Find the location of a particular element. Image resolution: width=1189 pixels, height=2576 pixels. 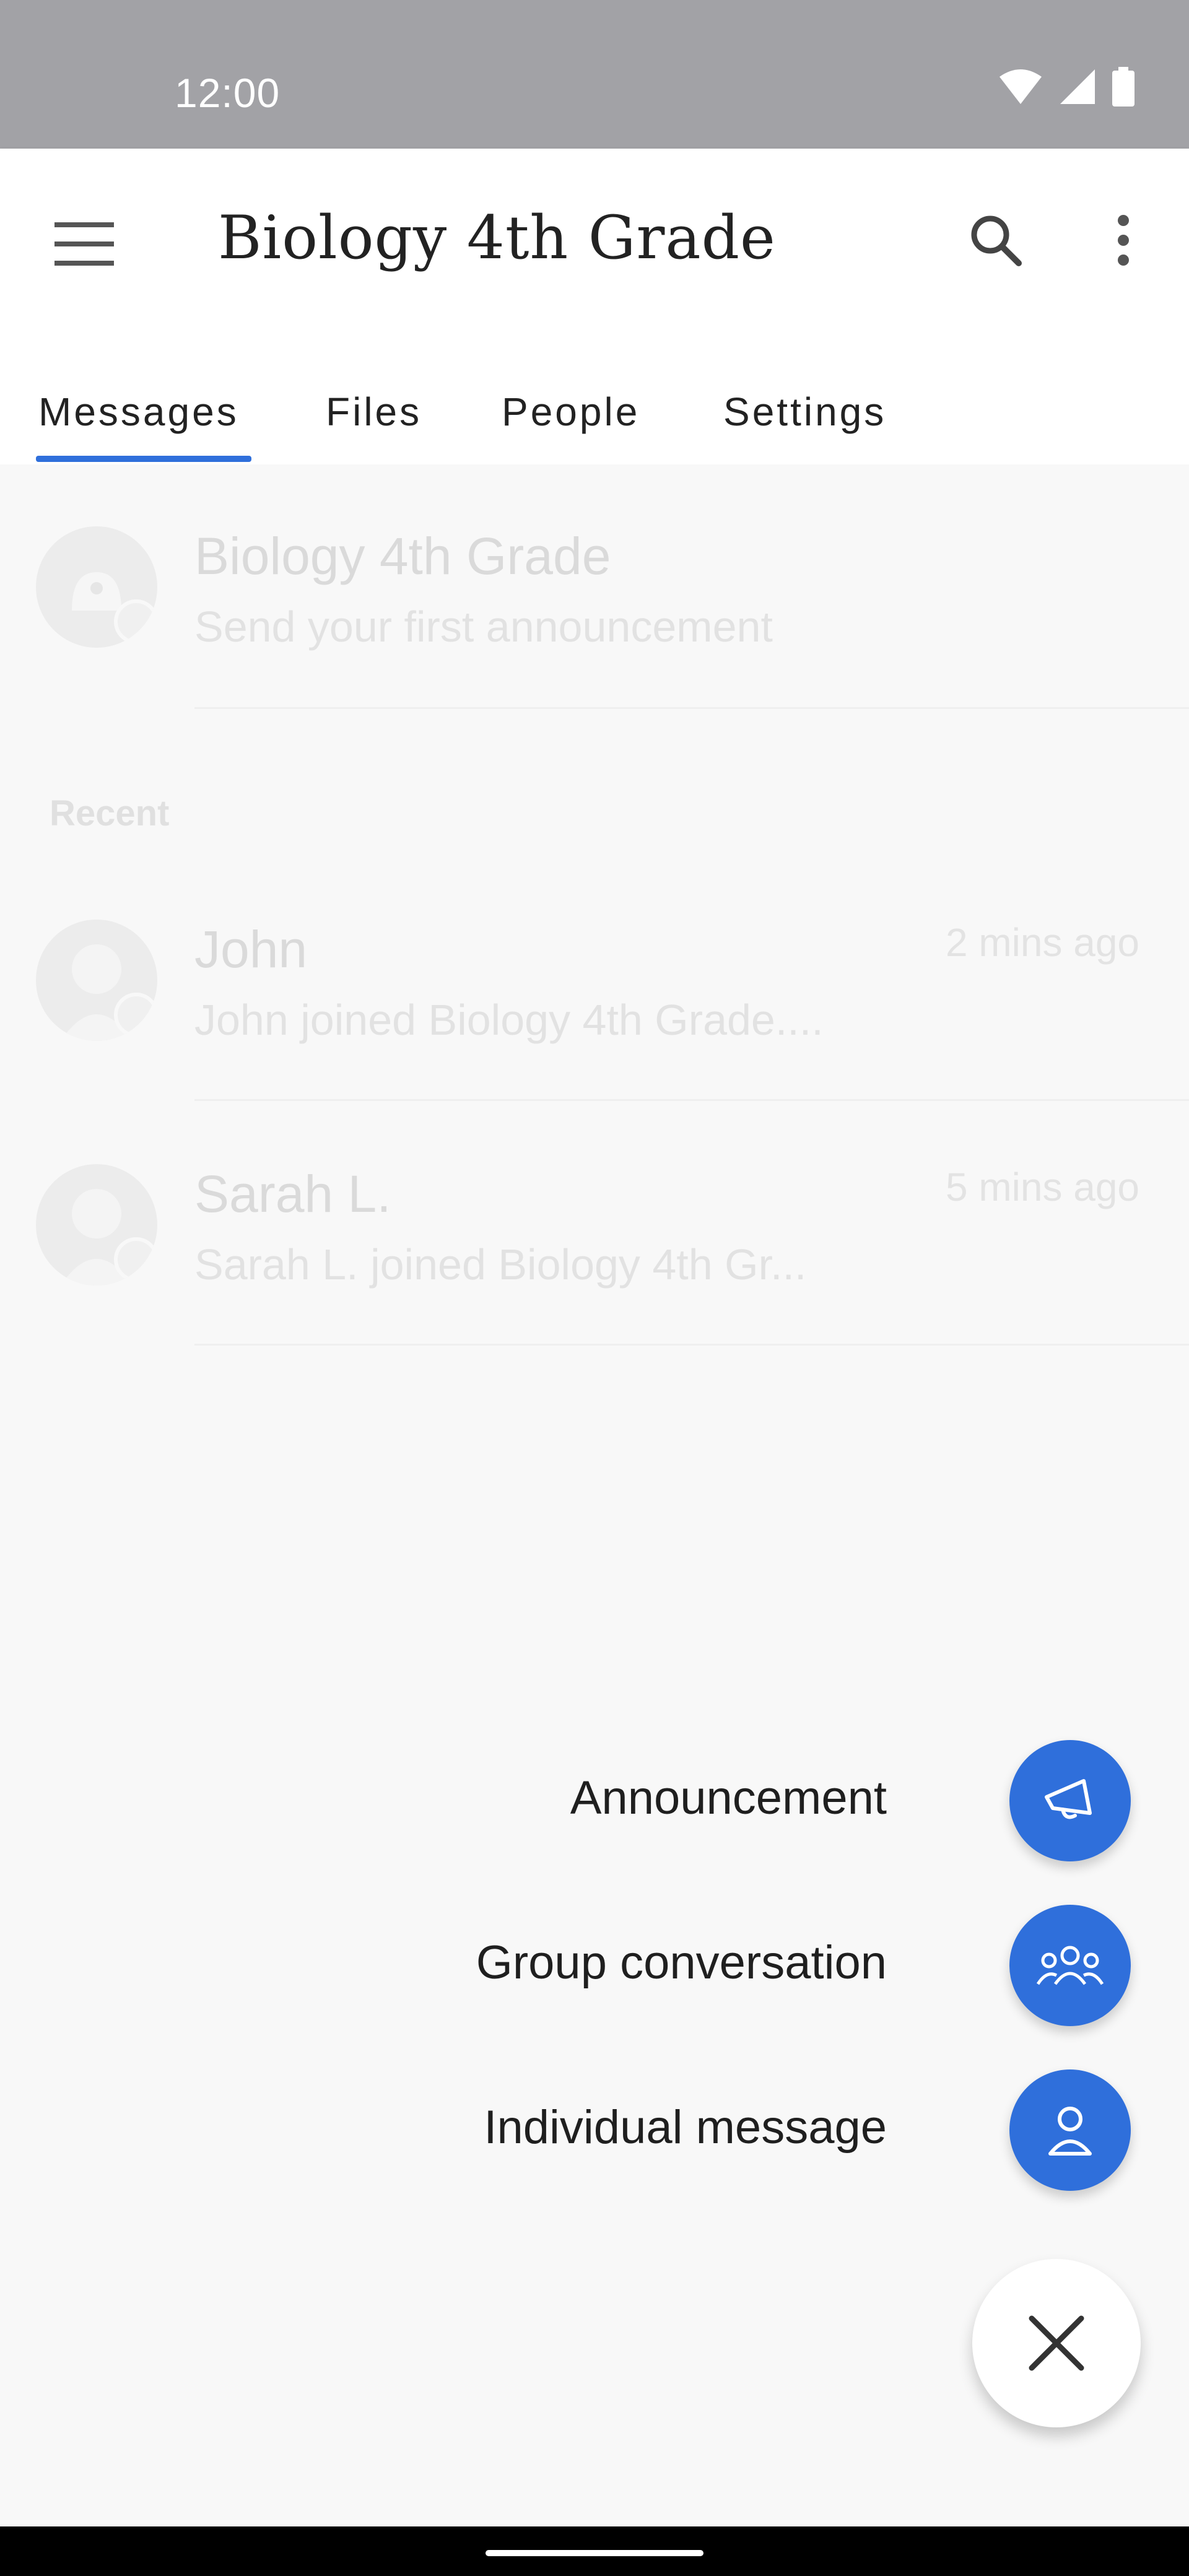

individual-message-fab is located at coordinates (1070, 2130).